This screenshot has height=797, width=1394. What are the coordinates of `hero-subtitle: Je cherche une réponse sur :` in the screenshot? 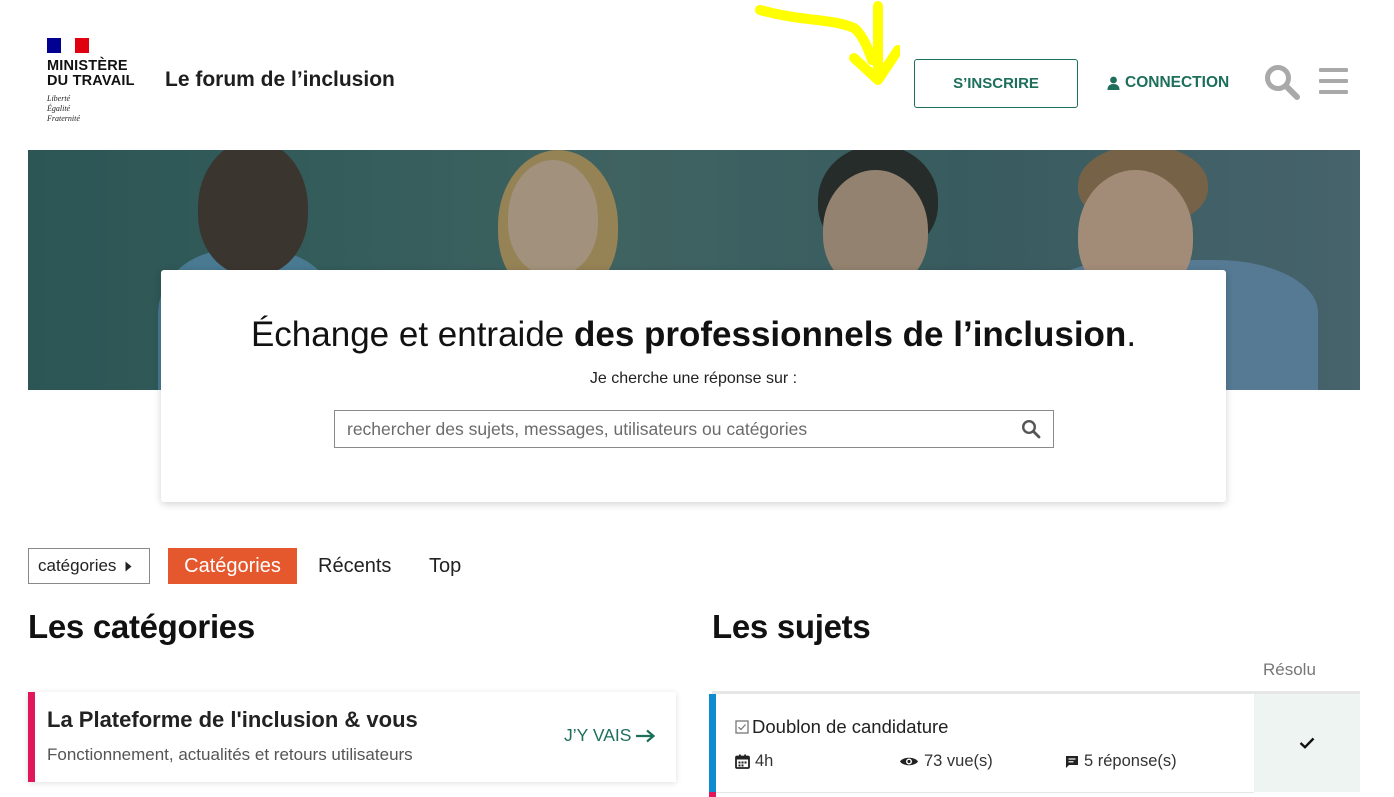 It's located at (693, 378).